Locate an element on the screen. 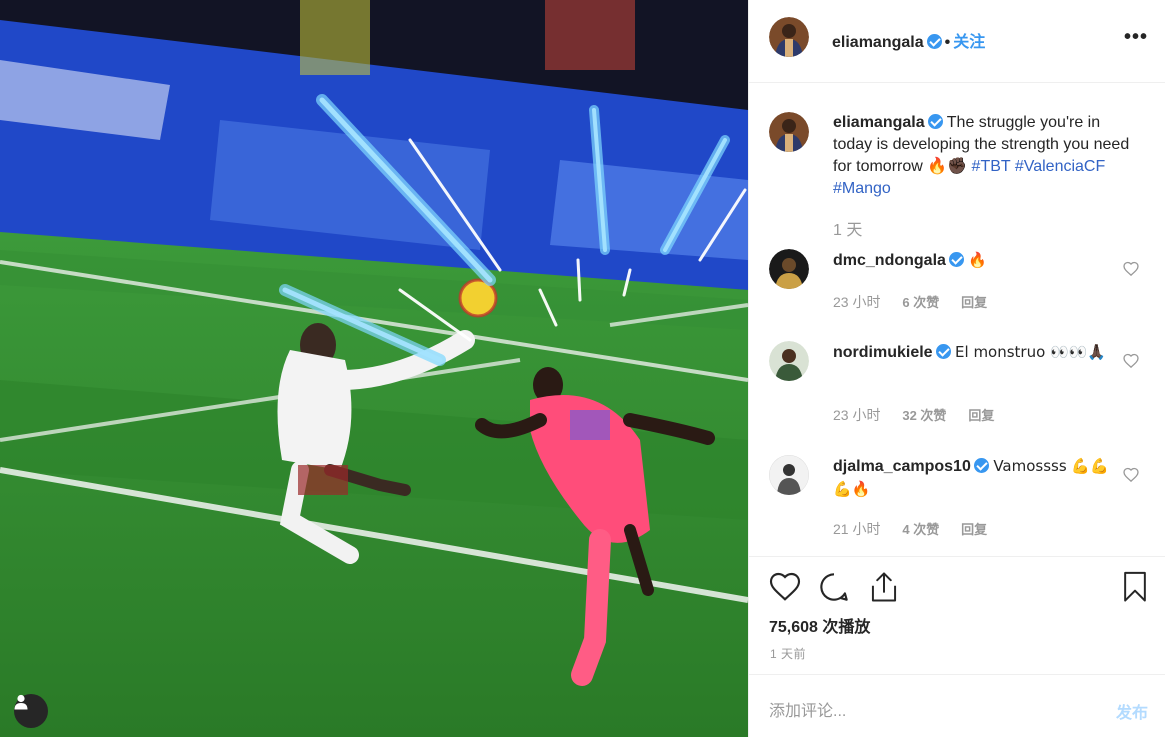 The height and width of the screenshot is (737, 1165). bookmark-icon is located at coordinates (1135, 587).